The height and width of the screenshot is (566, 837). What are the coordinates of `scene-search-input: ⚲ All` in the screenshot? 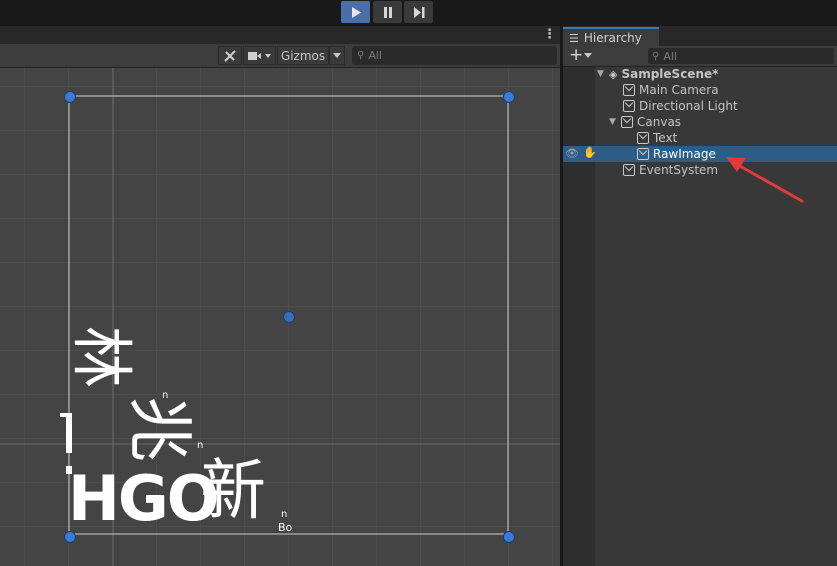 It's located at (454, 55).